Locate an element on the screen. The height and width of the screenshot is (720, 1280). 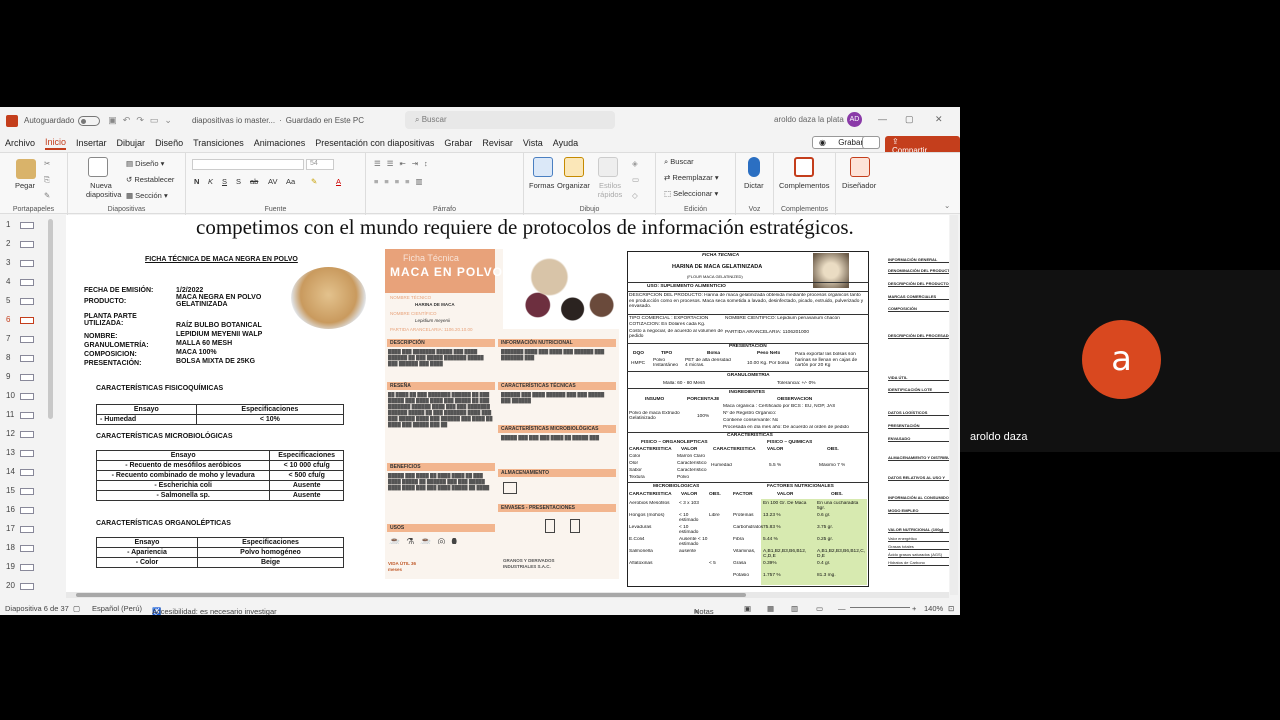
paste-label: Pegar is located at coordinates (25, 185).